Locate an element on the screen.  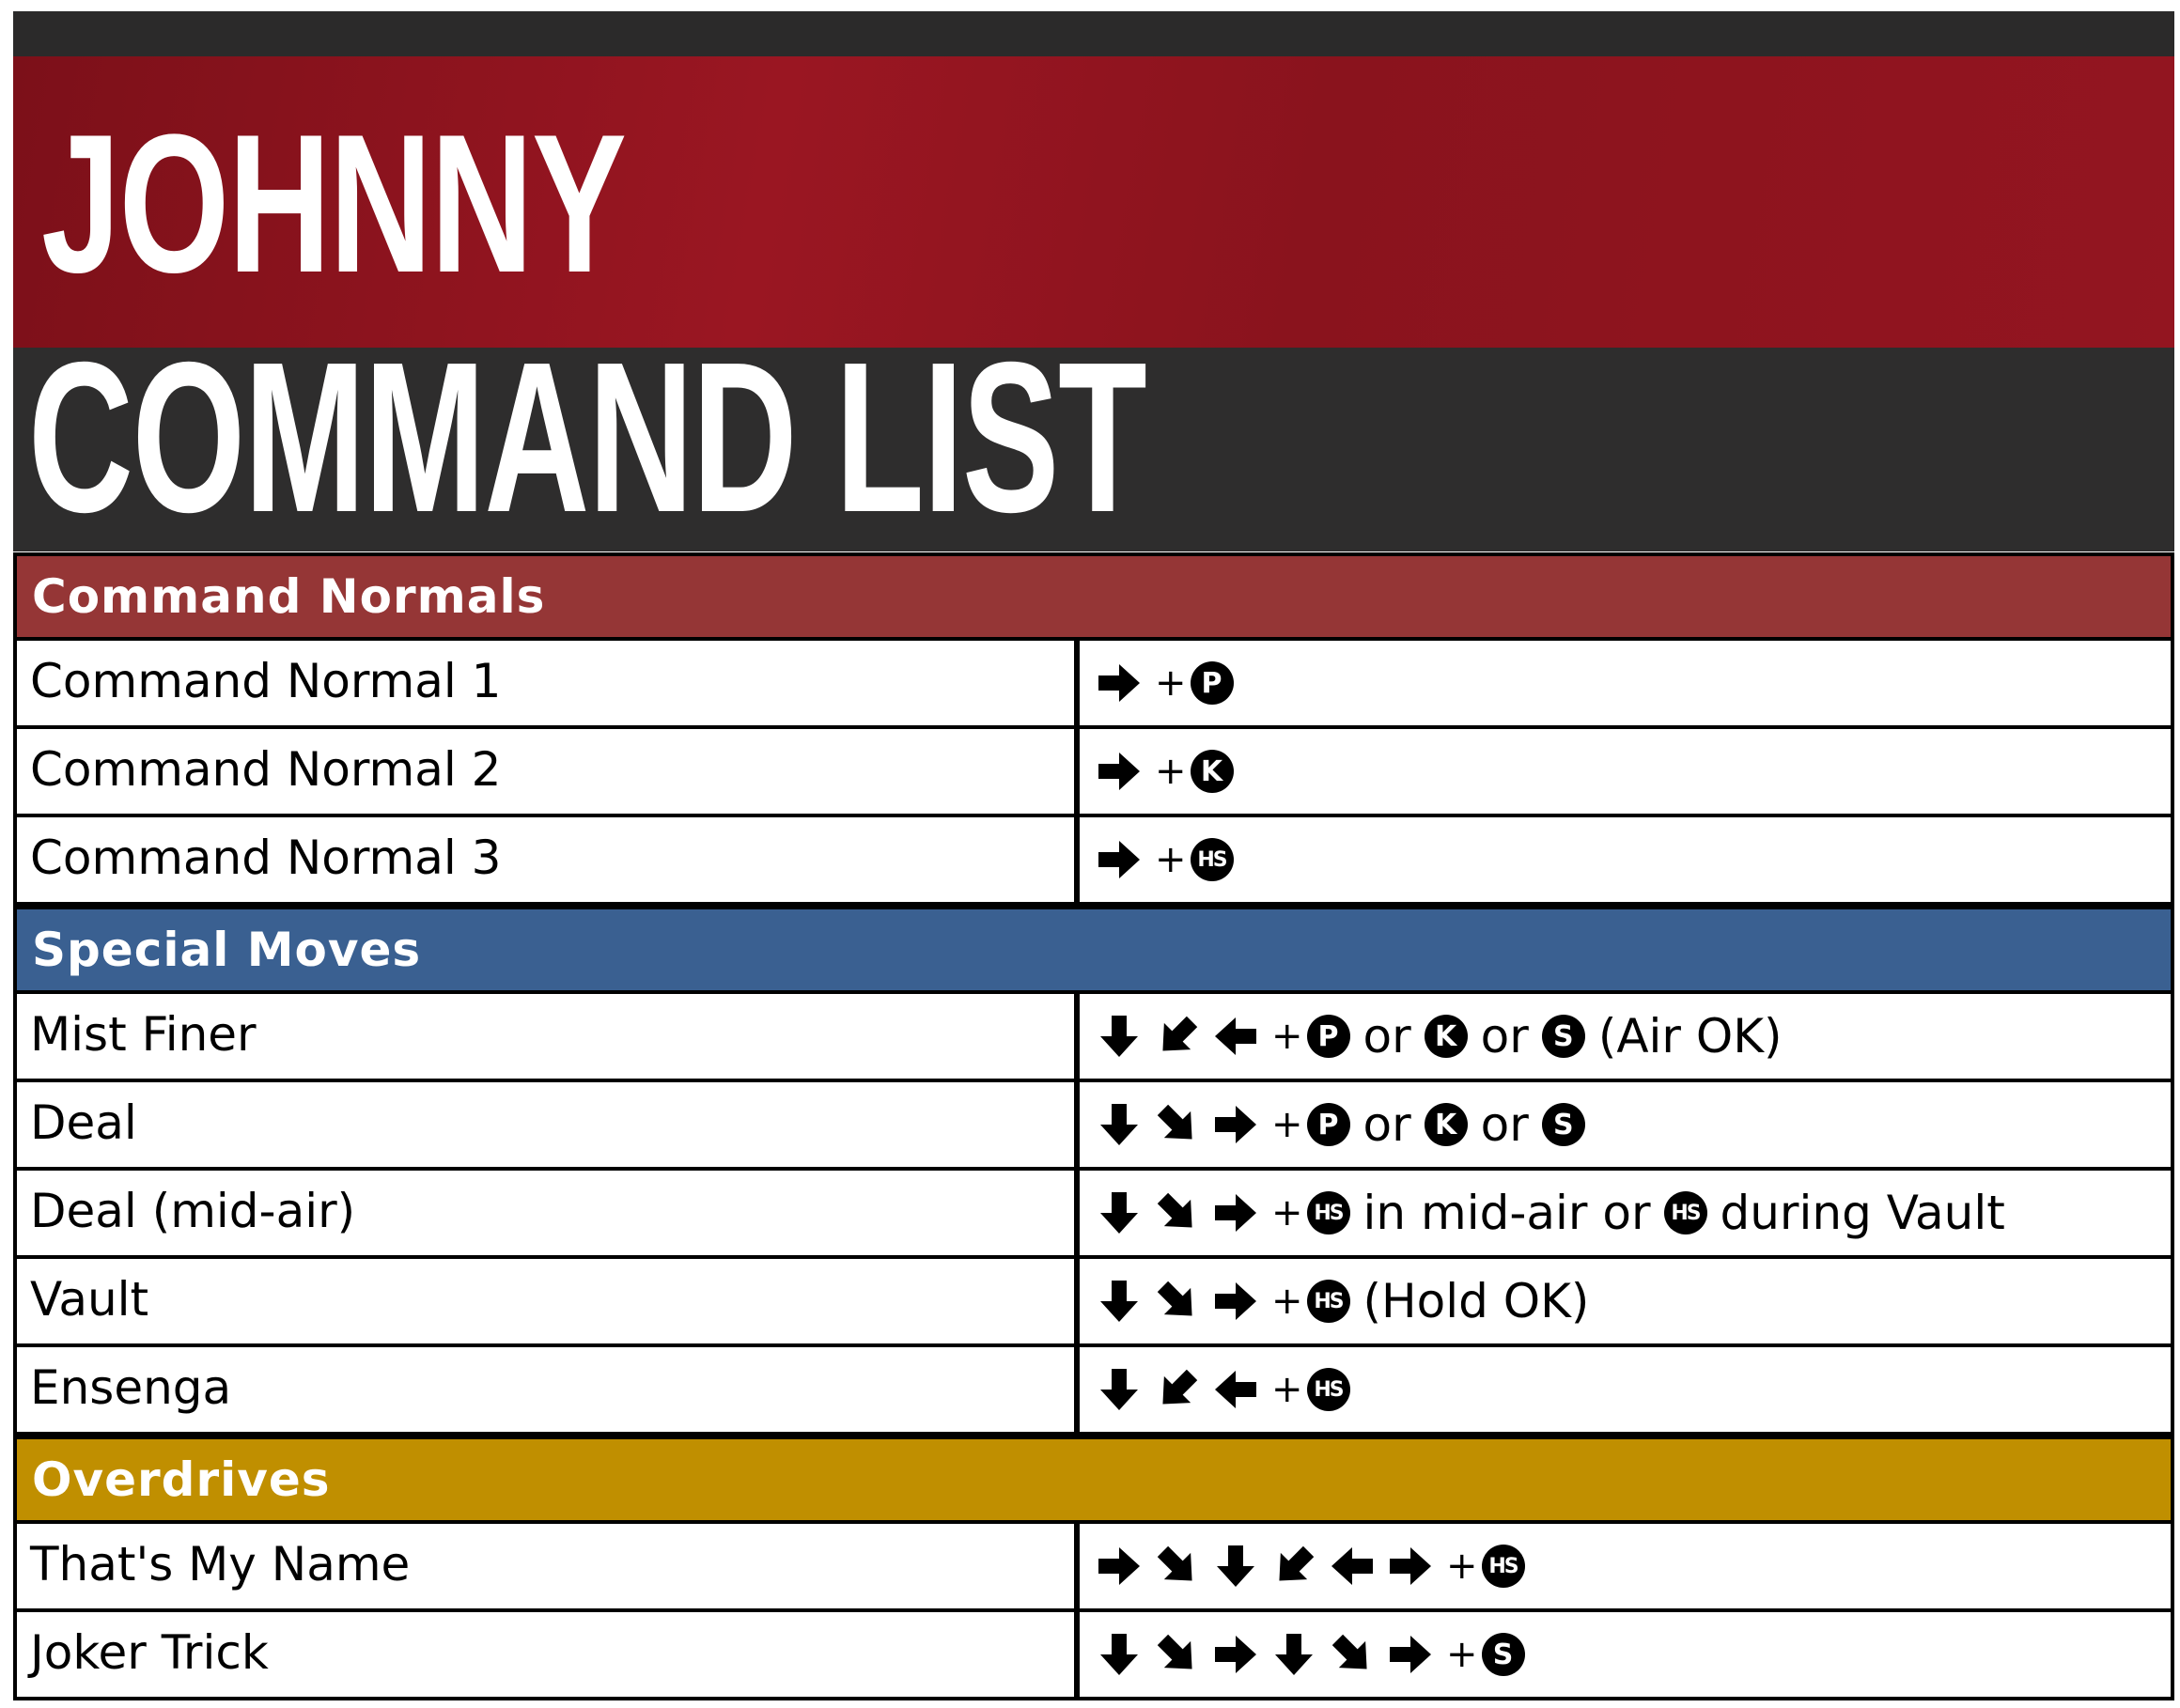
move-row: Command Normal 1 + P is located at coordinates (1094, 683).